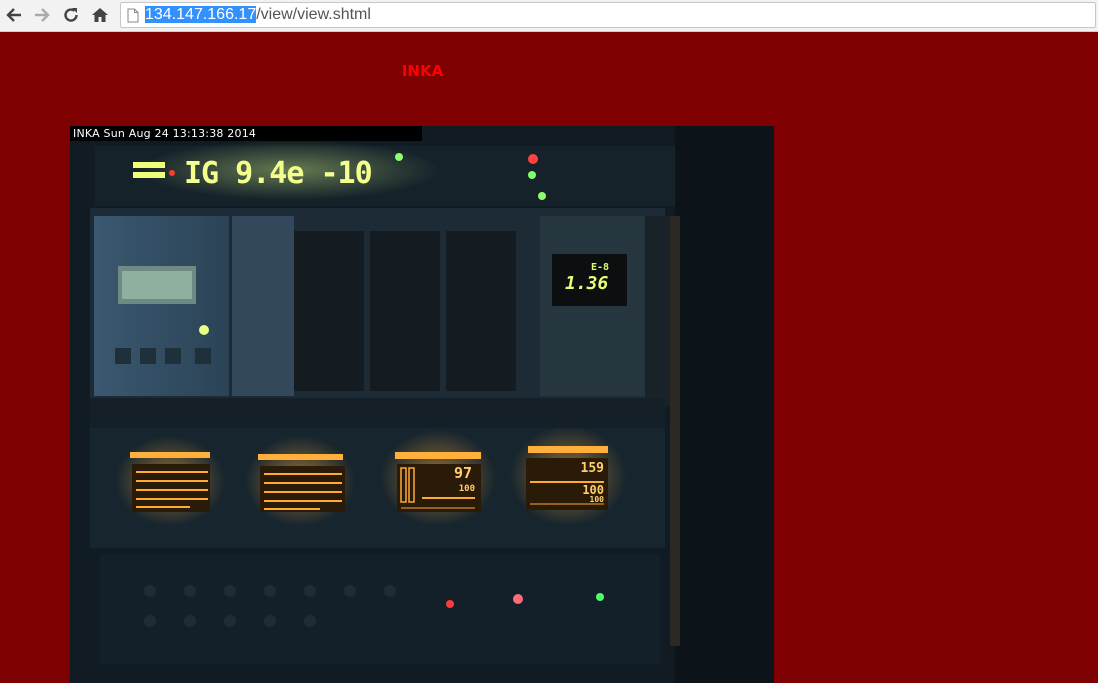 The image size is (1098, 683). I want to click on reload-button, so click(71, 15).